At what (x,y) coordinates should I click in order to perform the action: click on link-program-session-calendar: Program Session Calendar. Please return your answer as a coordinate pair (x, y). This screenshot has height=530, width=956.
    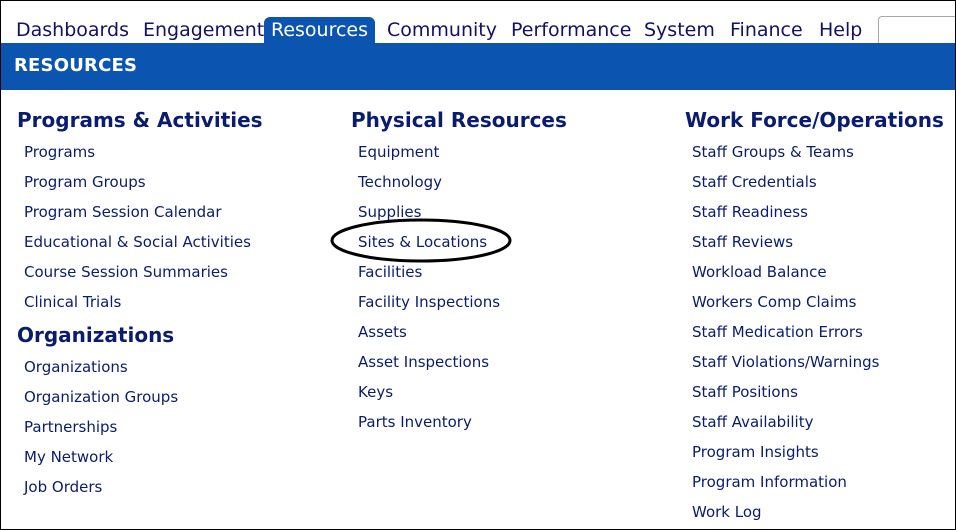
    Looking at the image, I should click on (140, 212).